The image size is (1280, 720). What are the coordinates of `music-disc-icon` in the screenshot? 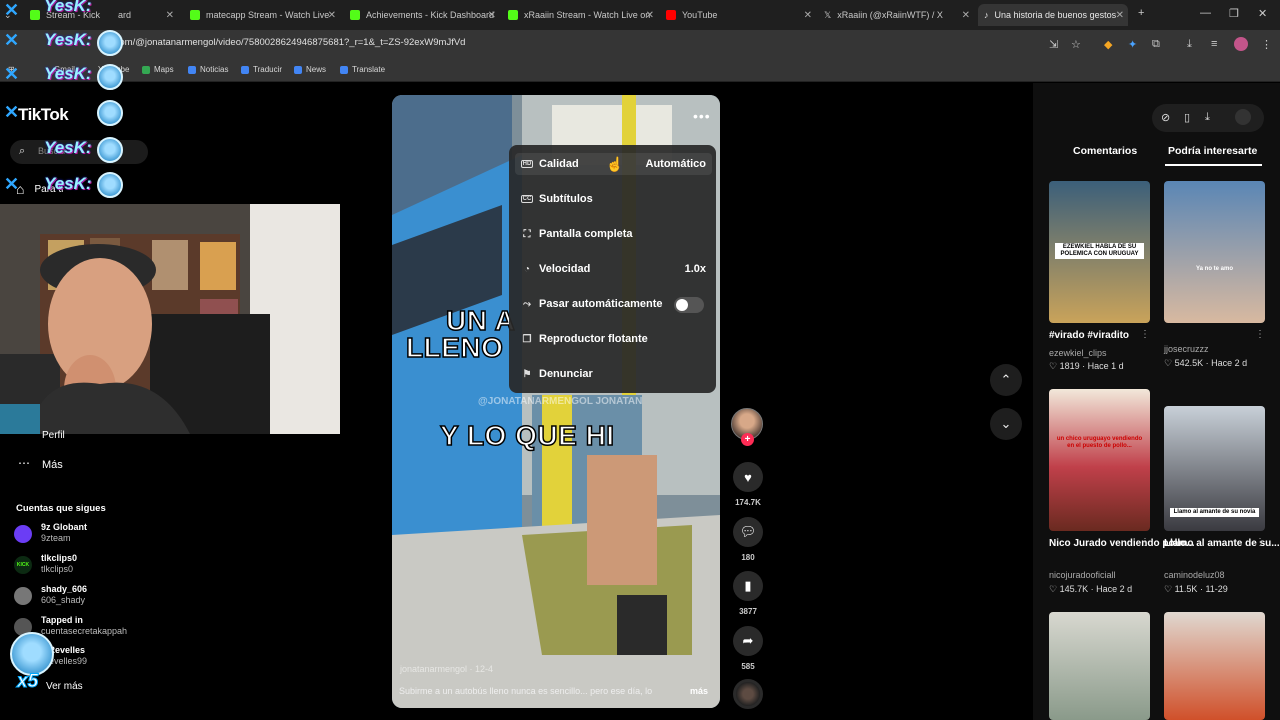 It's located at (748, 694).